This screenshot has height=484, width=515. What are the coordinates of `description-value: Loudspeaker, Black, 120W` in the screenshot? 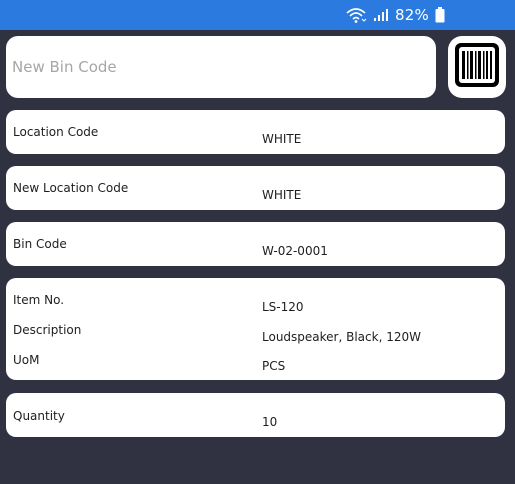 It's located at (341, 337).